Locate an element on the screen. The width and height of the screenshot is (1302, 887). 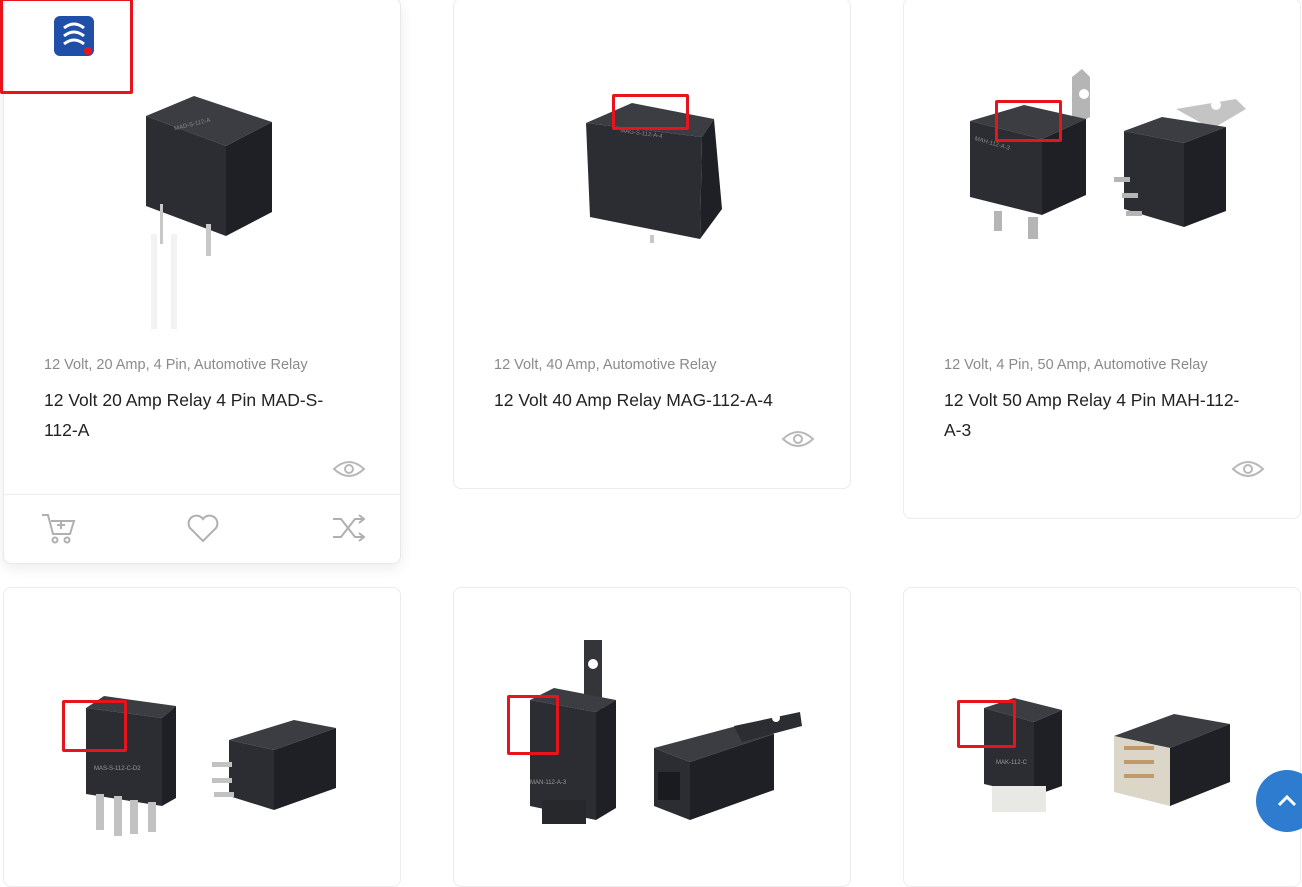
product-title: 12 Volt 50 Amp Relay 4 Pin MAH-112-A-3 is located at coordinates (1094, 415).